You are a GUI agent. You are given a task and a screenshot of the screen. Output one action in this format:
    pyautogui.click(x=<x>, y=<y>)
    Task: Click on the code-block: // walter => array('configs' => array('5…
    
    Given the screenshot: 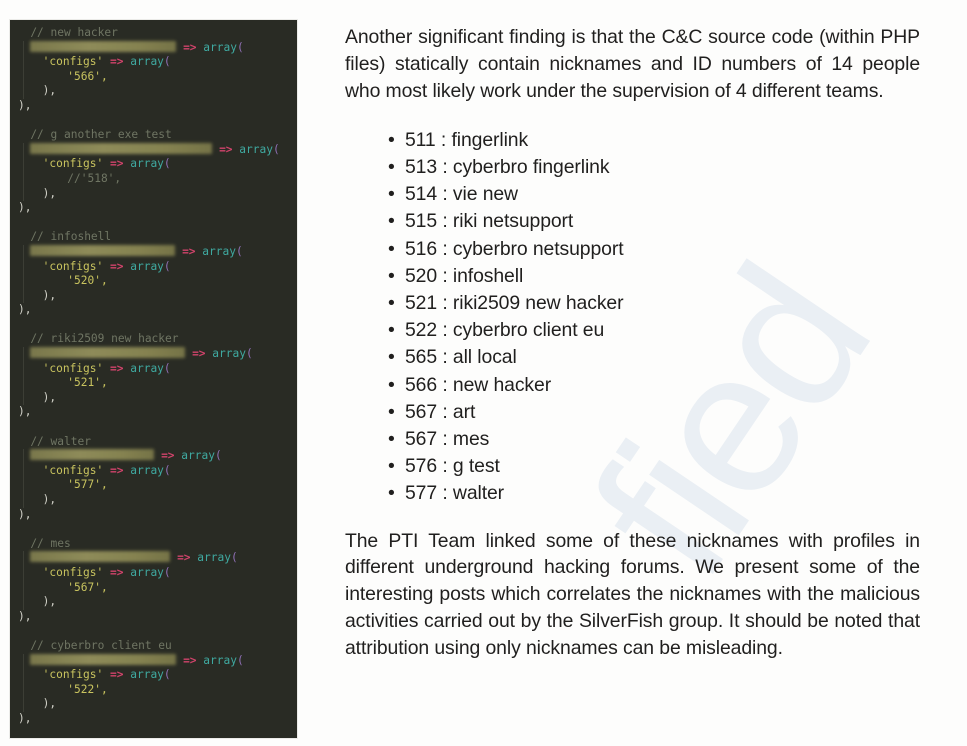 What is the action you would take?
    pyautogui.click(x=153, y=486)
    